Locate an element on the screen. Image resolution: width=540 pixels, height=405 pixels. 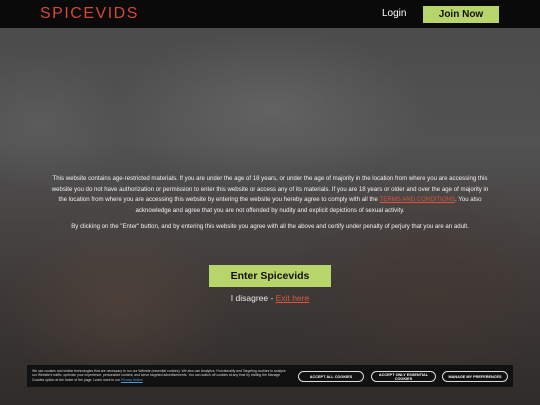
disagree-line: I disagree - Exit here is located at coordinates (270, 298).